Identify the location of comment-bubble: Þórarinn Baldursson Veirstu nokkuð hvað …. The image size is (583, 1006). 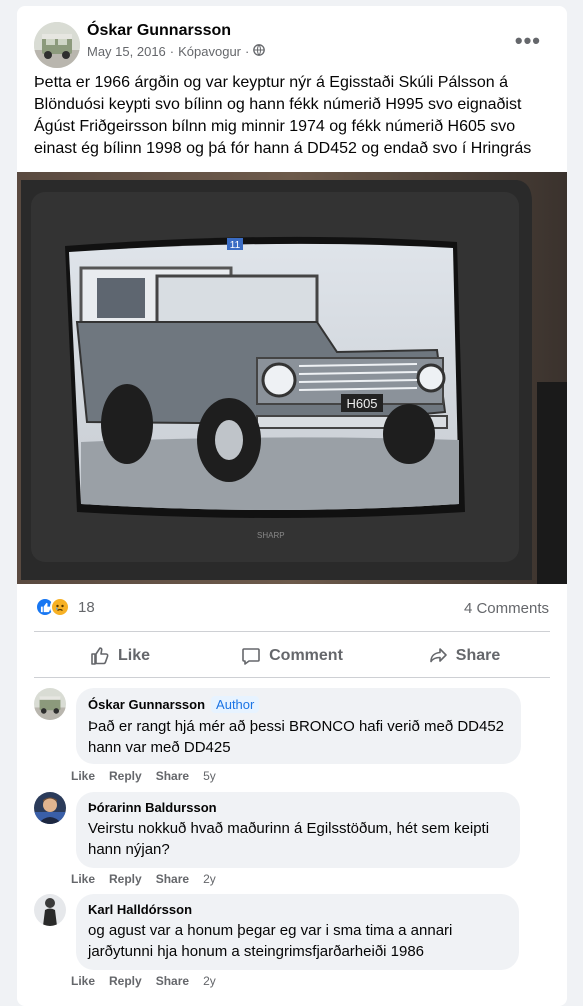
(298, 830).